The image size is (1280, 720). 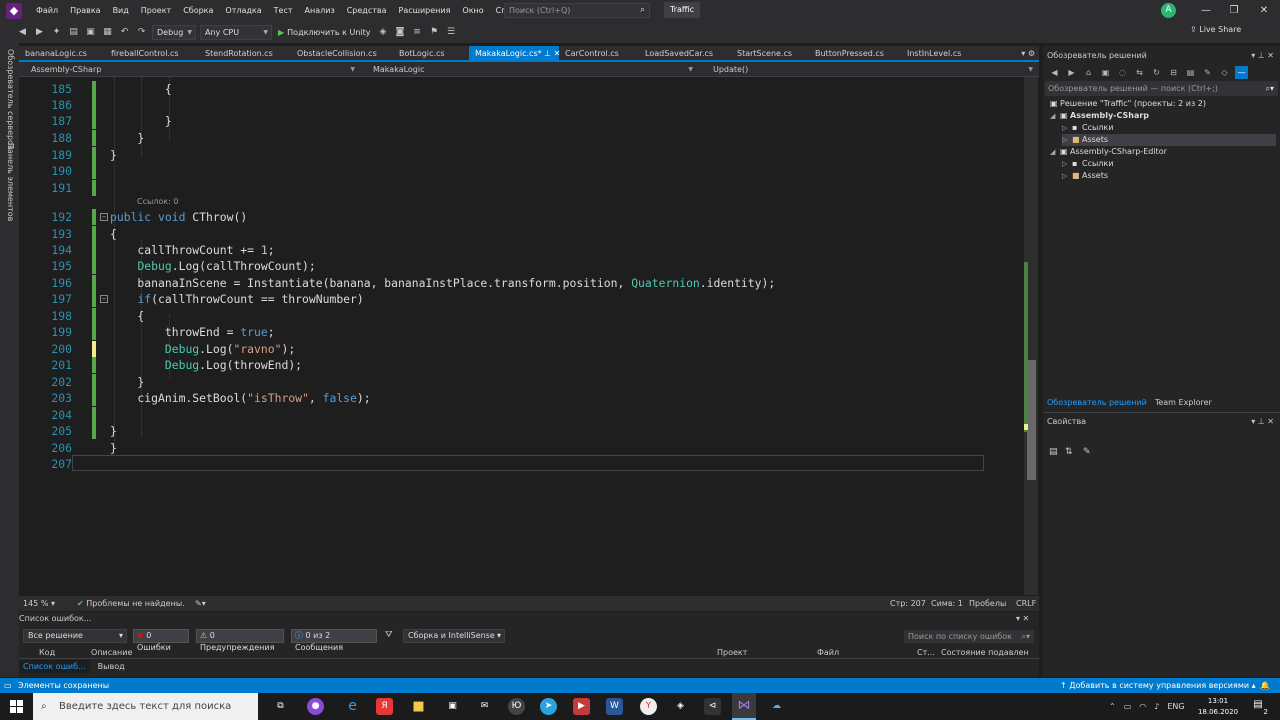 What do you see at coordinates (614, 706) in the screenshot?
I see `word-icon: W` at bounding box center [614, 706].